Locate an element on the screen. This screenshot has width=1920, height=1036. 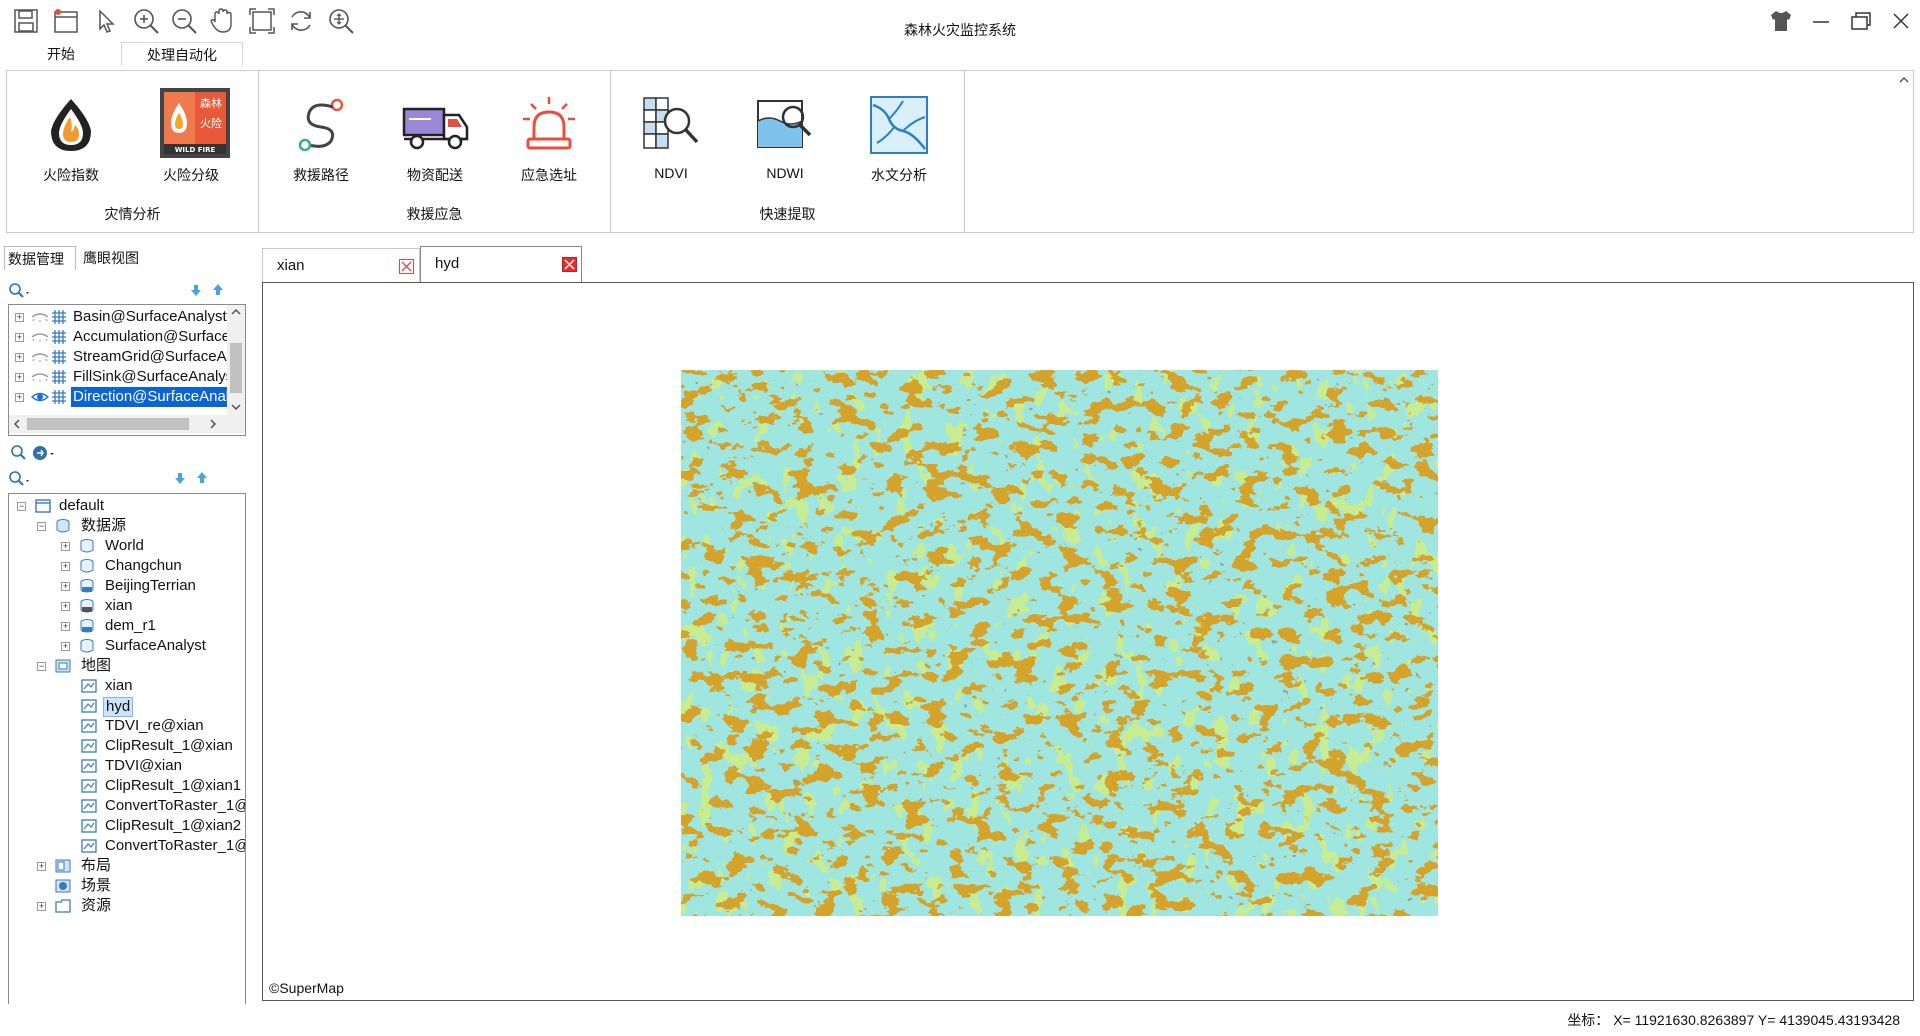
tree-node-datasource: + BeijingTerrian is located at coordinates (127, 586).